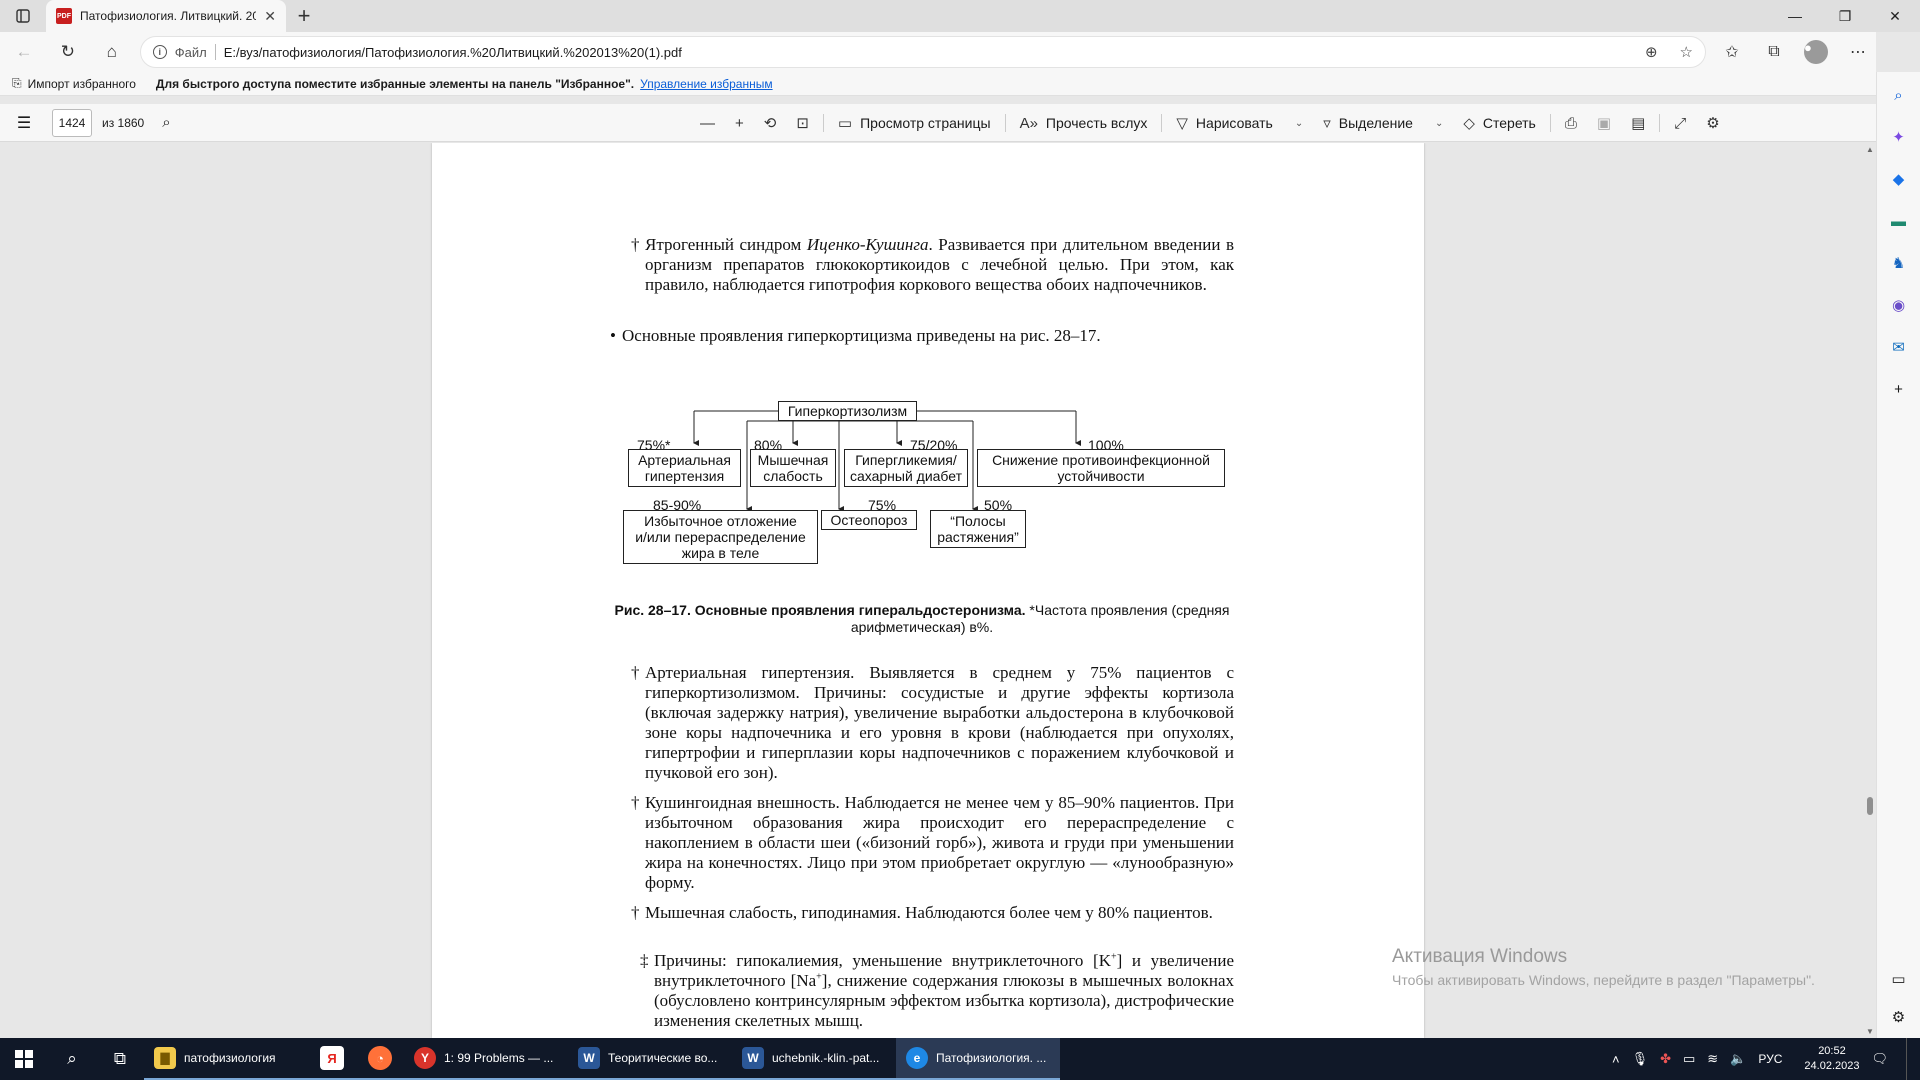 The height and width of the screenshot is (1080, 1920). What do you see at coordinates (1795, 16) in the screenshot?
I see `minimize-button: —` at bounding box center [1795, 16].